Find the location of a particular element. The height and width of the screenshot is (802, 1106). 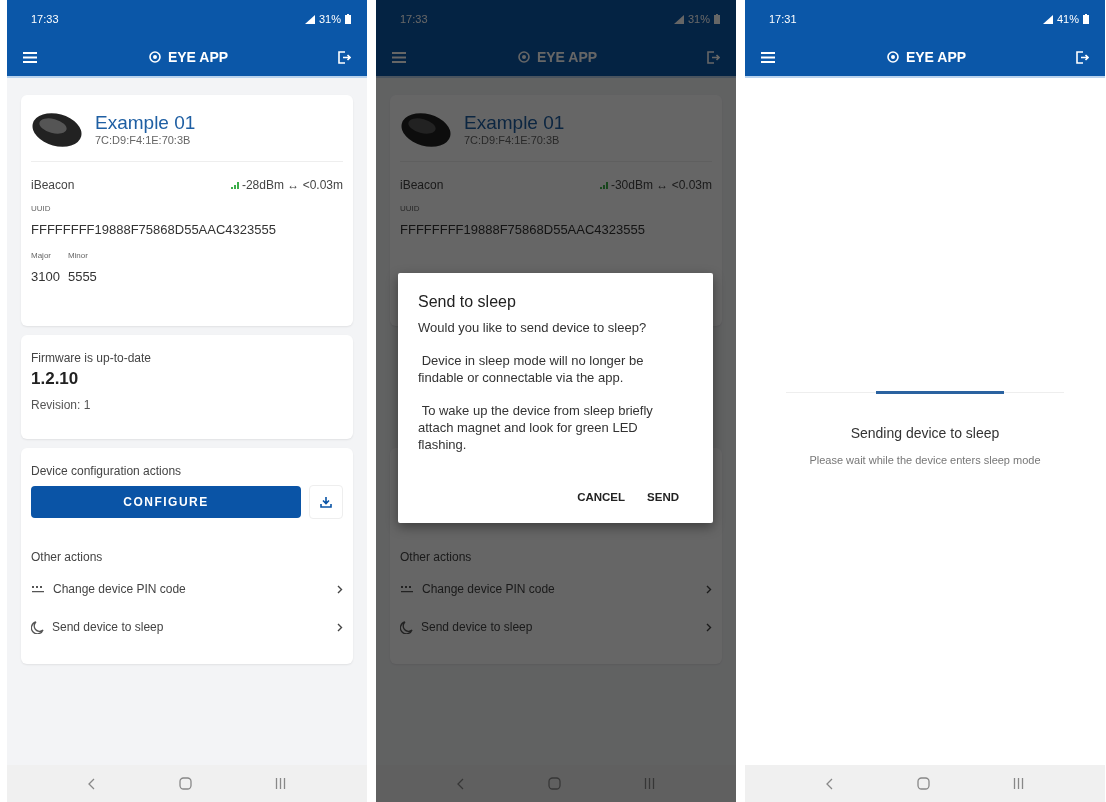

dialog-text: Device in sleep mode will no longer be findable or connectable via the app. is located at coordinates (531, 369).